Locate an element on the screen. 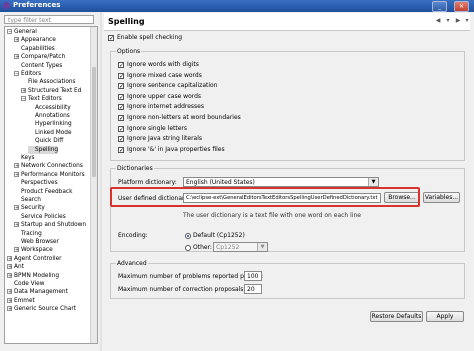 This screenshot has height=351, width=474. tree-item-label: Workspace is located at coordinates (37, 250).